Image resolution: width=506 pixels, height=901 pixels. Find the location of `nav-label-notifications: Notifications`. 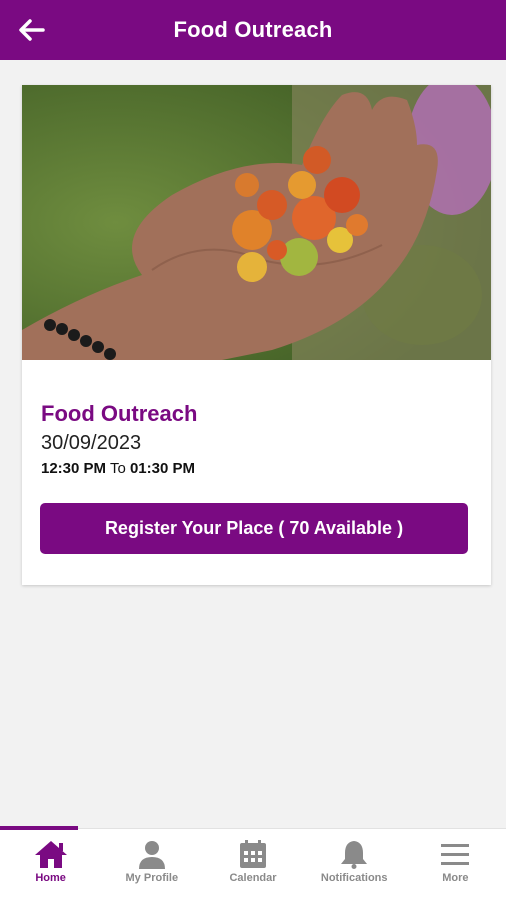

nav-label-notifications: Notifications is located at coordinates (354, 878).